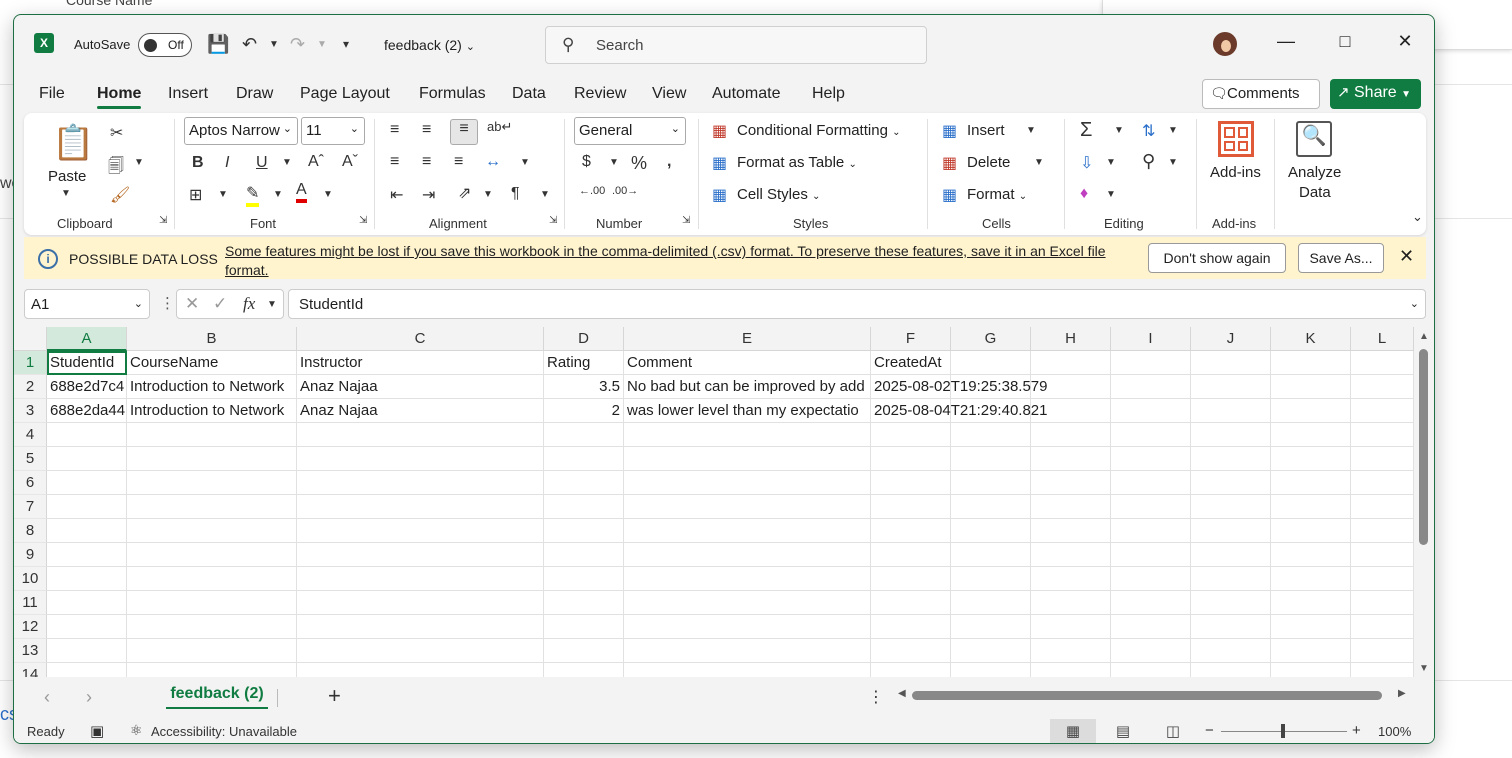 This screenshot has height=758, width=1512. Describe the element at coordinates (218, 44) in the screenshot. I see `save-icon: 💾` at that location.